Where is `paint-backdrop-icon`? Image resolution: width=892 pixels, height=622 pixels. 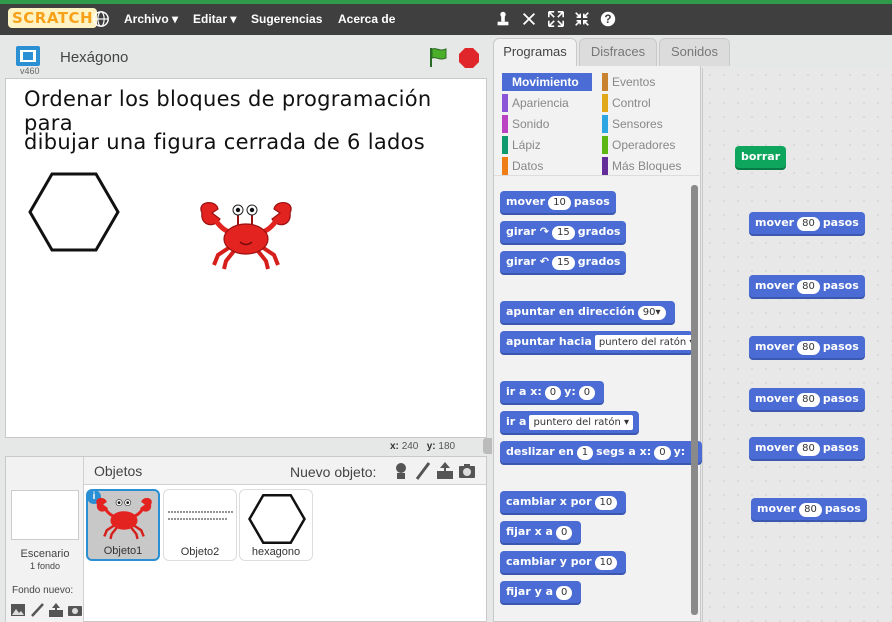 paint-backdrop-icon is located at coordinates (37, 610).